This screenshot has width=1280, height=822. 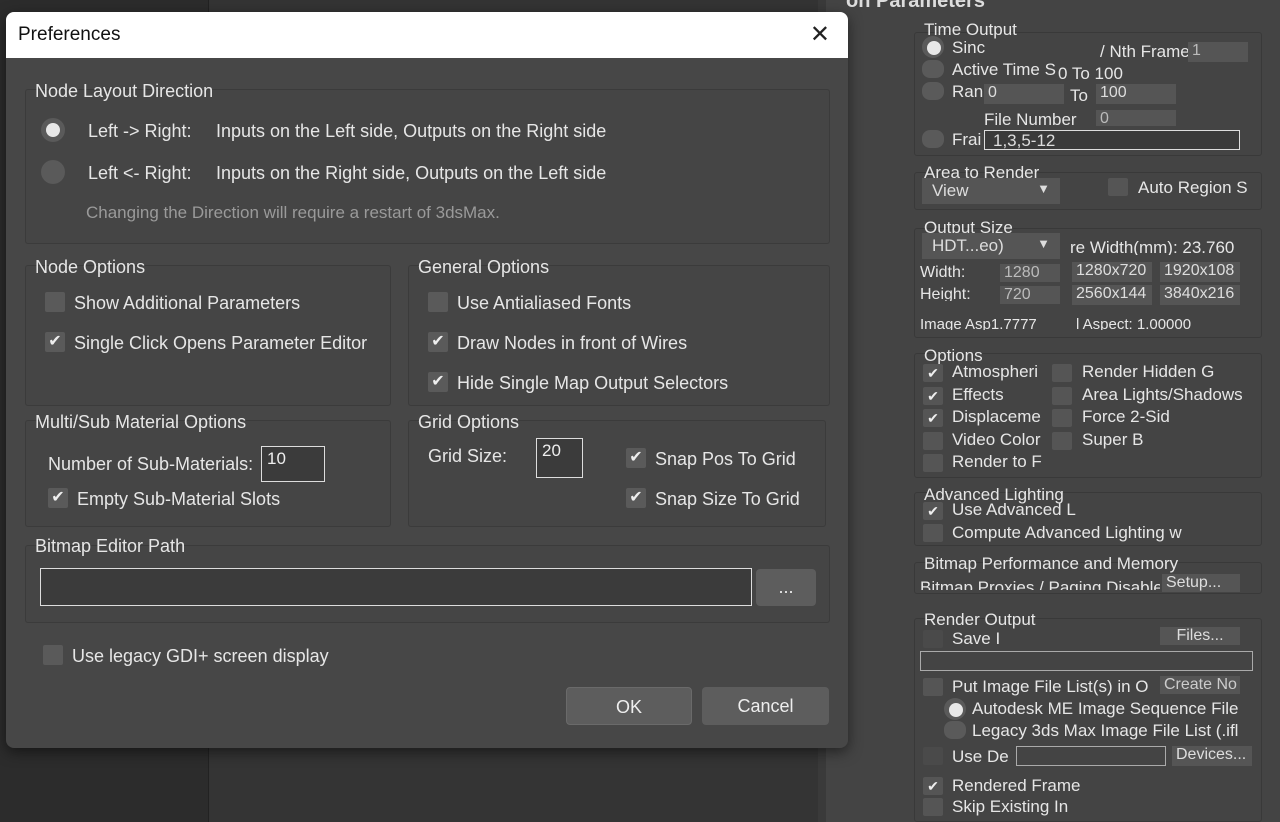 I want to click on frames-label: Frai, so click(x=967, y=139).